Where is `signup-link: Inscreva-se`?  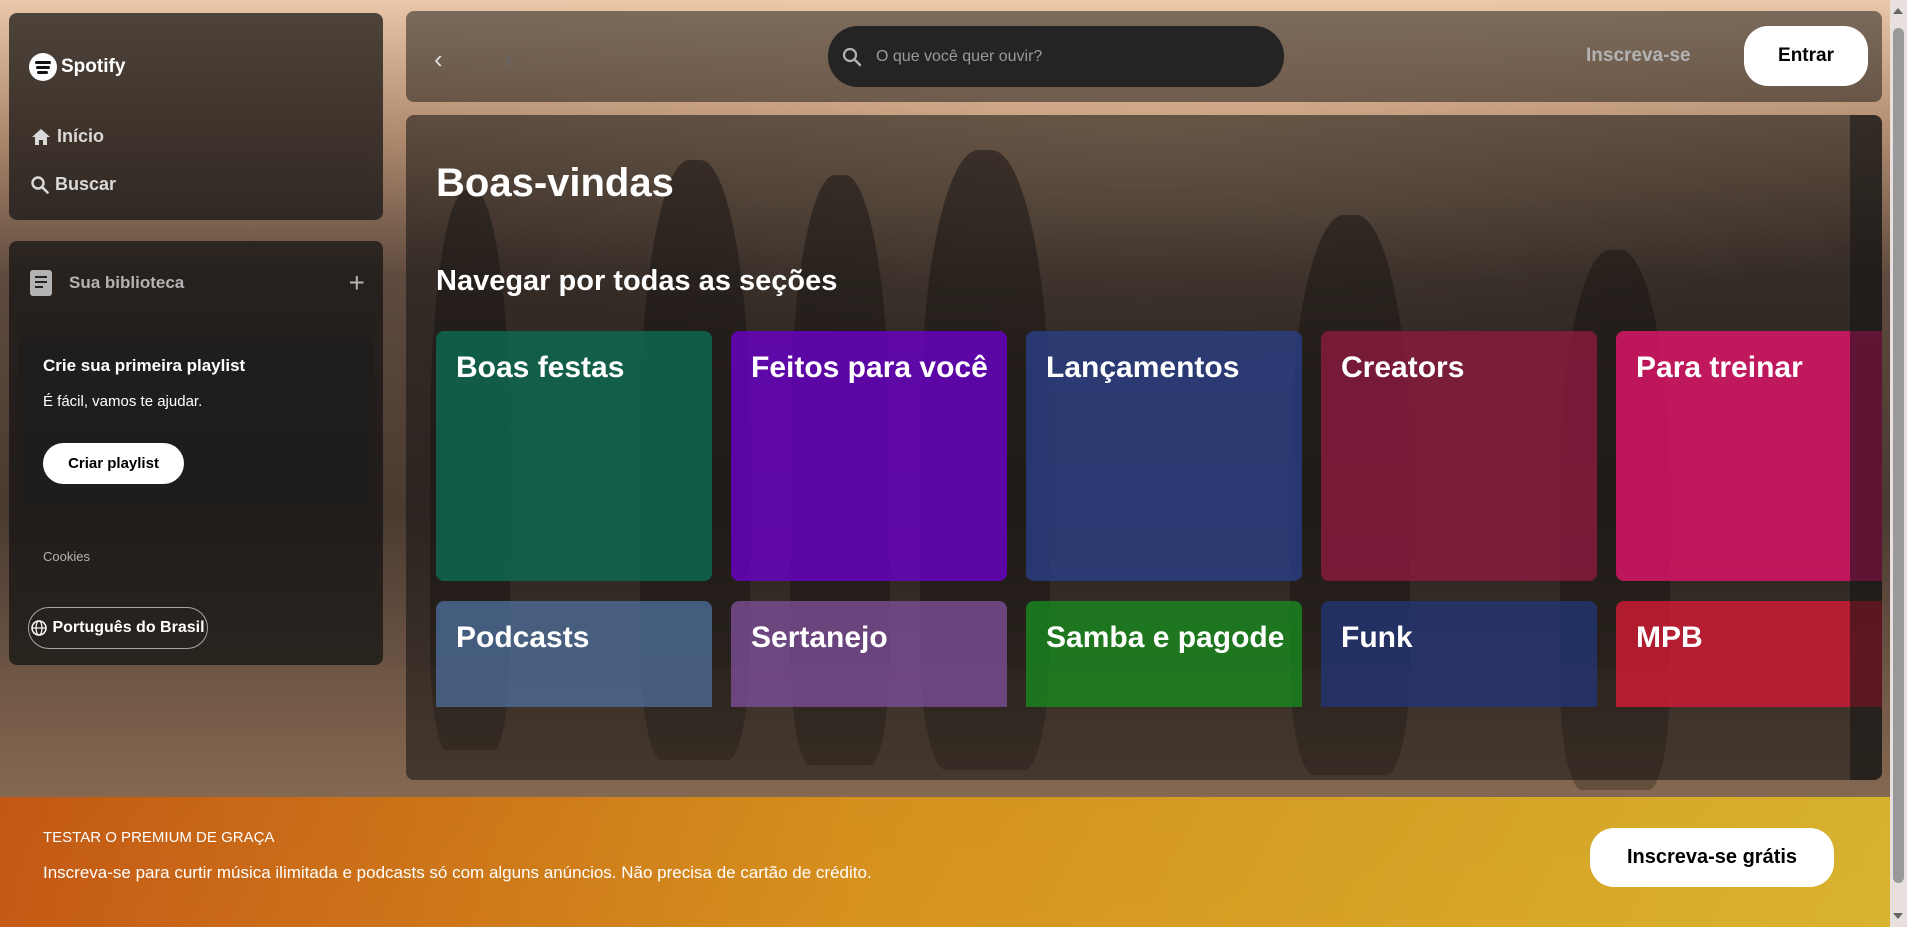 signup-link: Inscreva-se is located at coordinates (1638, 56).